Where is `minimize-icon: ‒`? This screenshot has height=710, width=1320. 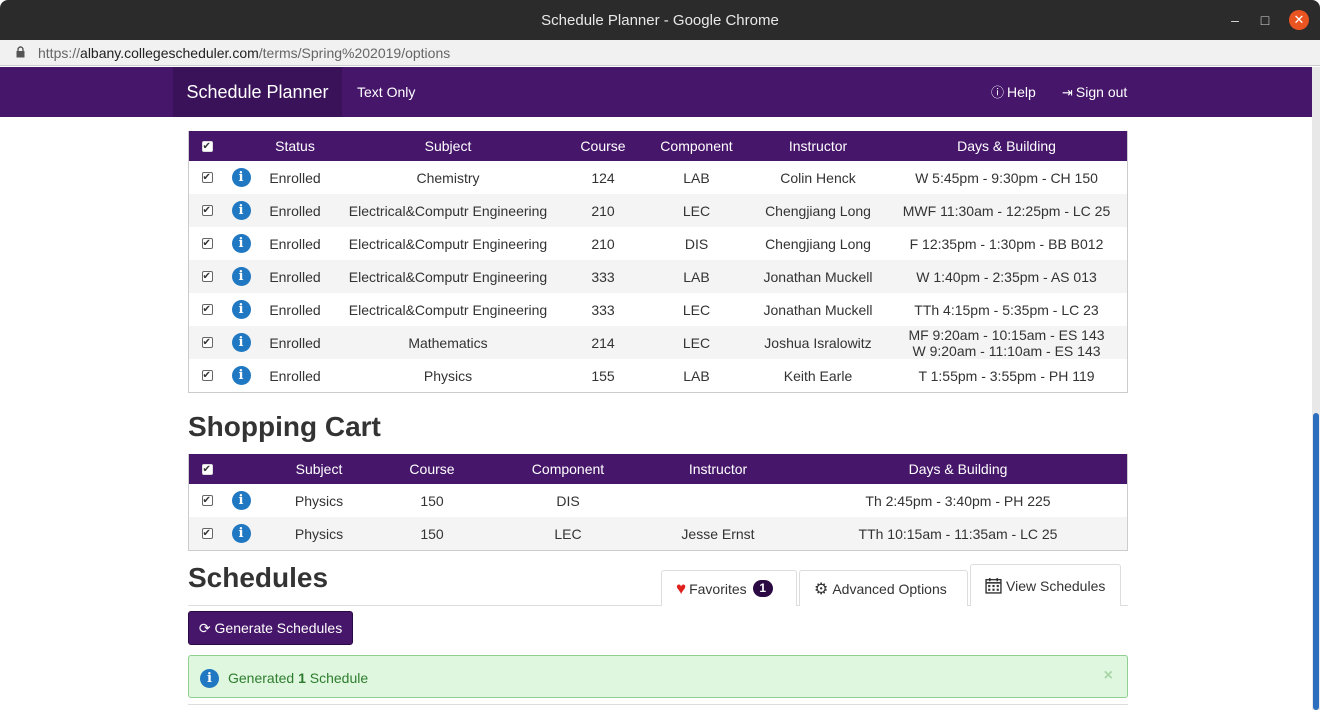
minimize-icon: ‒ is located at coordinates (1235, 20).